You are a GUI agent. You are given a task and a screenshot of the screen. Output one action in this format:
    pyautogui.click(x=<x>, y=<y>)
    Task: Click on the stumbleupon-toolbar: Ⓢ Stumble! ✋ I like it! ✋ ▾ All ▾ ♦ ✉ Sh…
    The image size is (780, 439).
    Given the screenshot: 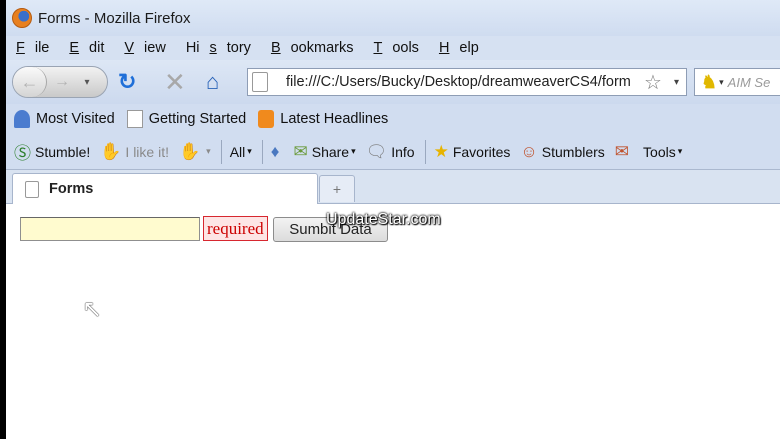 What is the action you would take?
    pyautogui.click(x=393, y=152)
    